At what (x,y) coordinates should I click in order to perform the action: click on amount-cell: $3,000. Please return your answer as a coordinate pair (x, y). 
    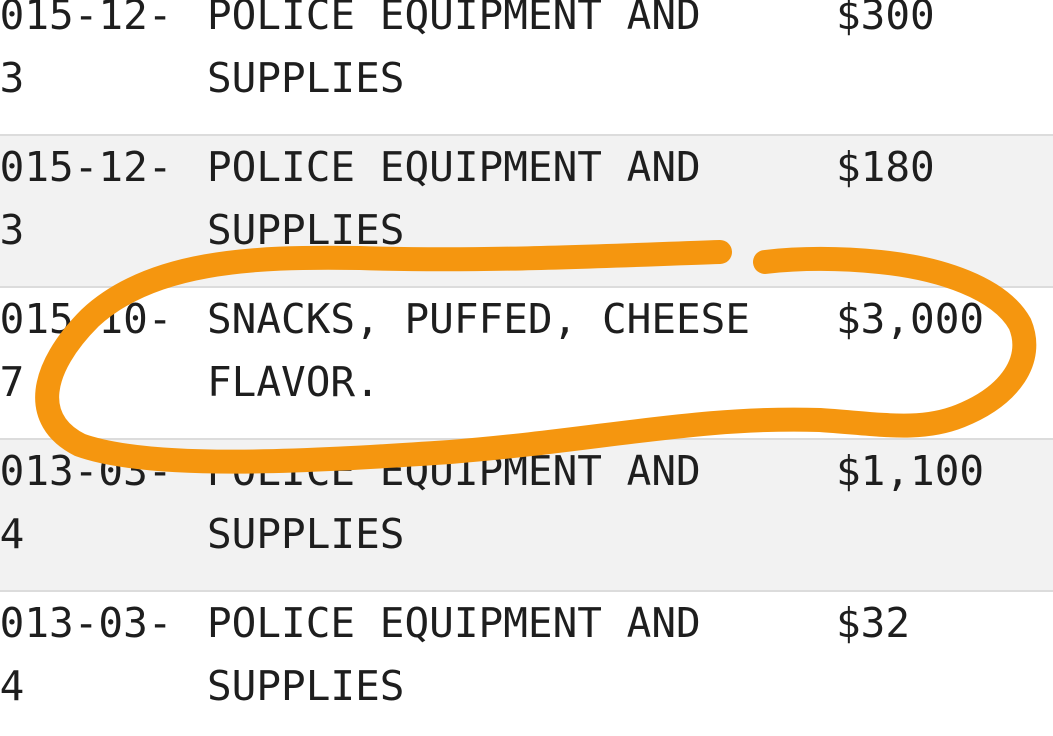
    Looking at the image, I should click on (910, 319).